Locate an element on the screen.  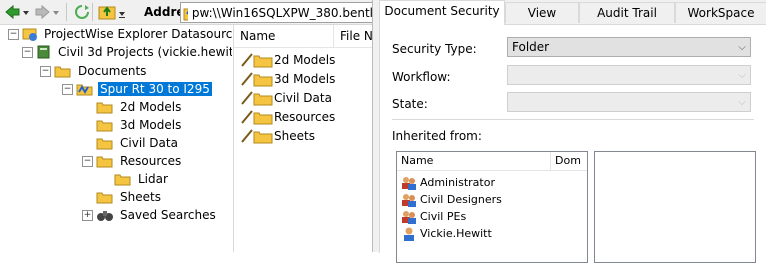
up-folder-button is located at coordinates (113, 12).